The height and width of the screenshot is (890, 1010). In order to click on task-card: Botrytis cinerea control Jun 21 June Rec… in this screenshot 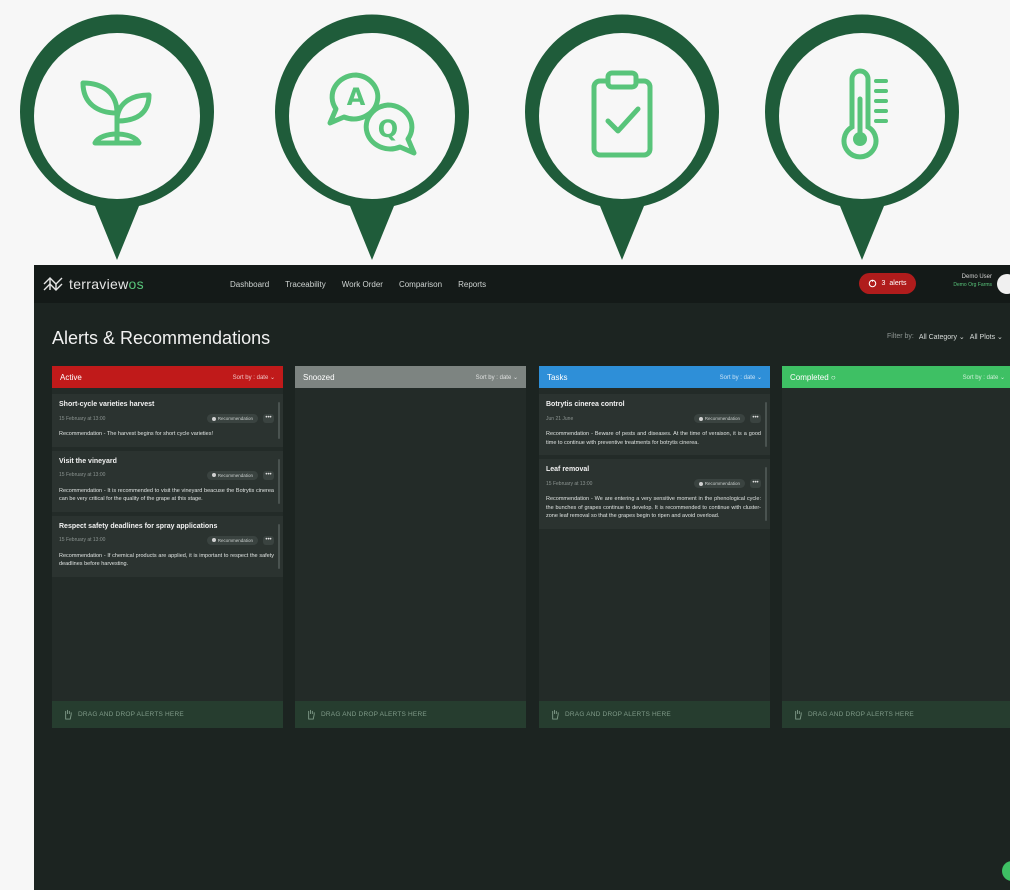, I will do `click(654, 425)`.